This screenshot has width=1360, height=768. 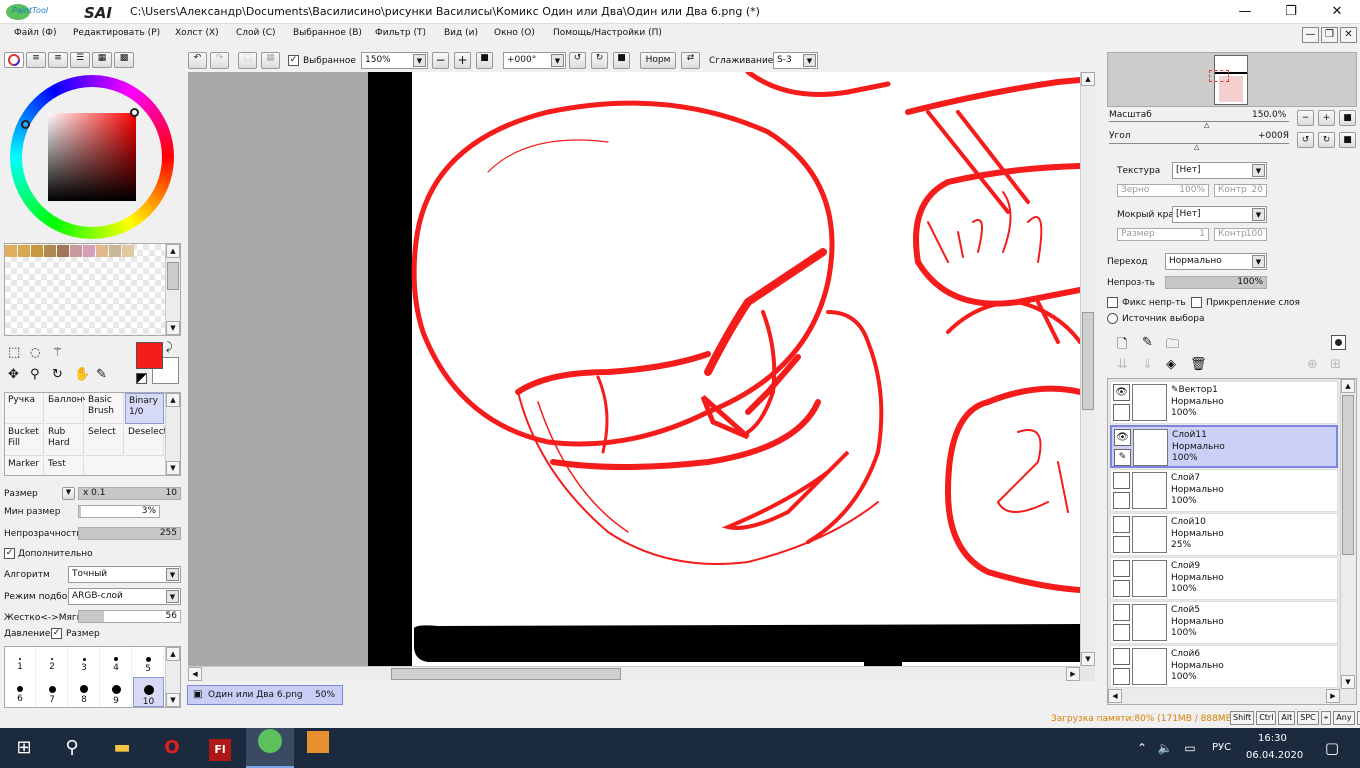 I want to click on menu-filter: Фильтр (Т), so click(x=400, y=33).